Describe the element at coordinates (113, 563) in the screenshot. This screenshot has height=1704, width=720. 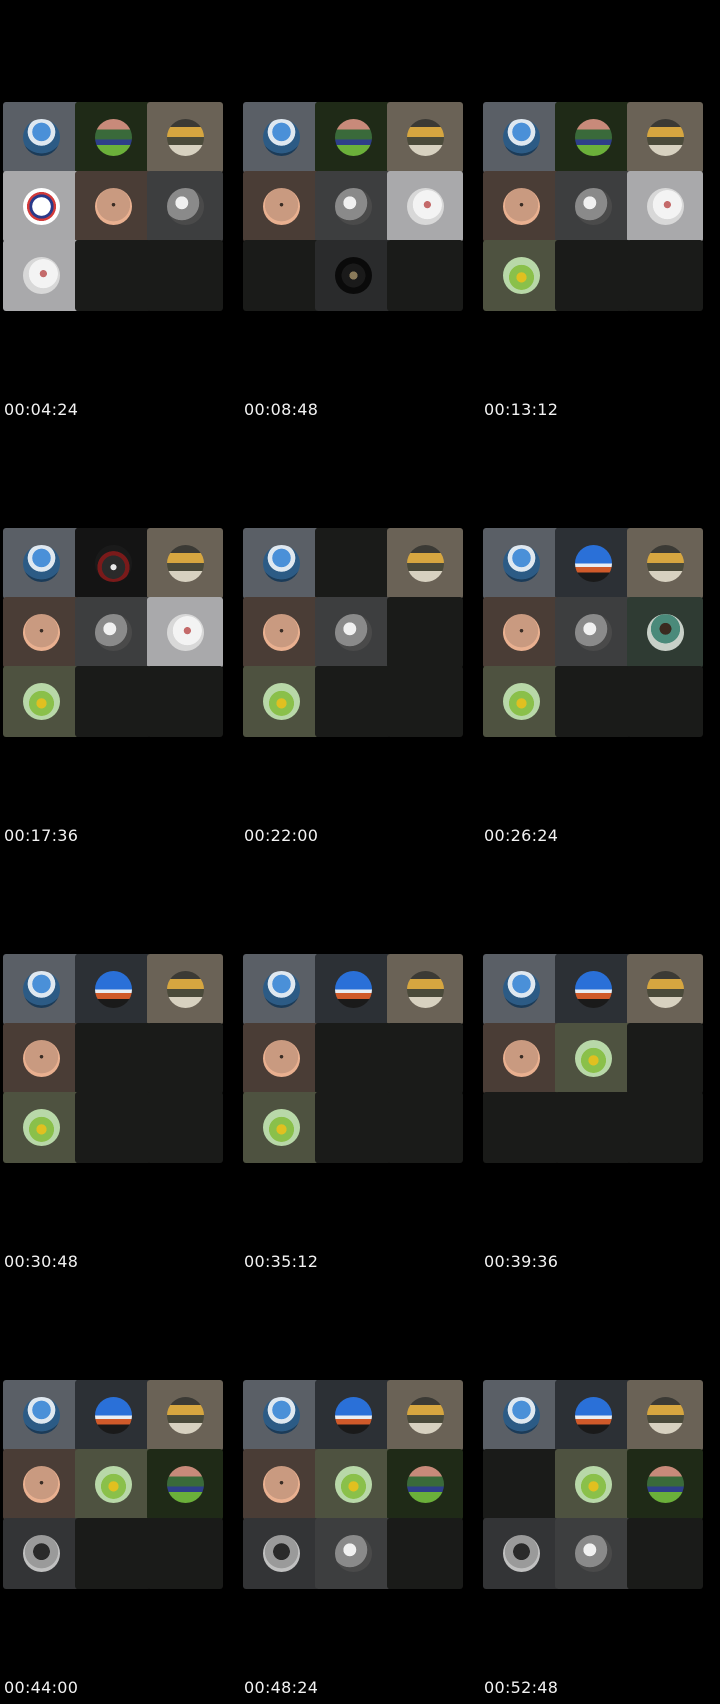
I see `participant-tile-man-avatar` at that location.